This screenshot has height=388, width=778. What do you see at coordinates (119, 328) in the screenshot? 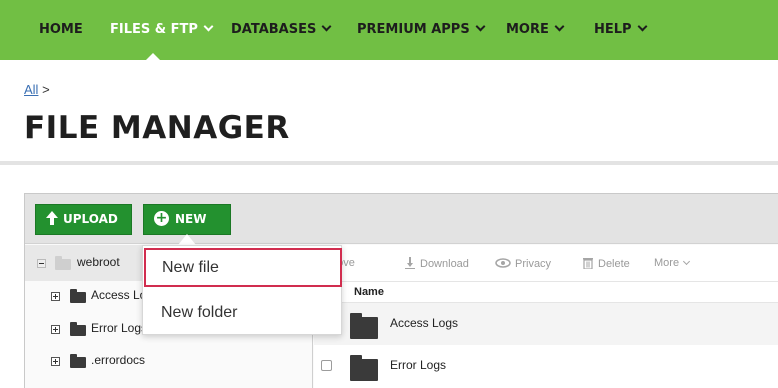
I see `tree-item-label: Error Logs` at bounding box center [119, 328].